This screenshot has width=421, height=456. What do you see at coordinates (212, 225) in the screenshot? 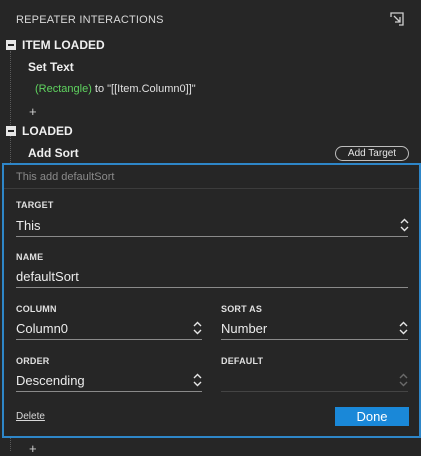
I see `target-select: This` at bounding box center [212, 225].